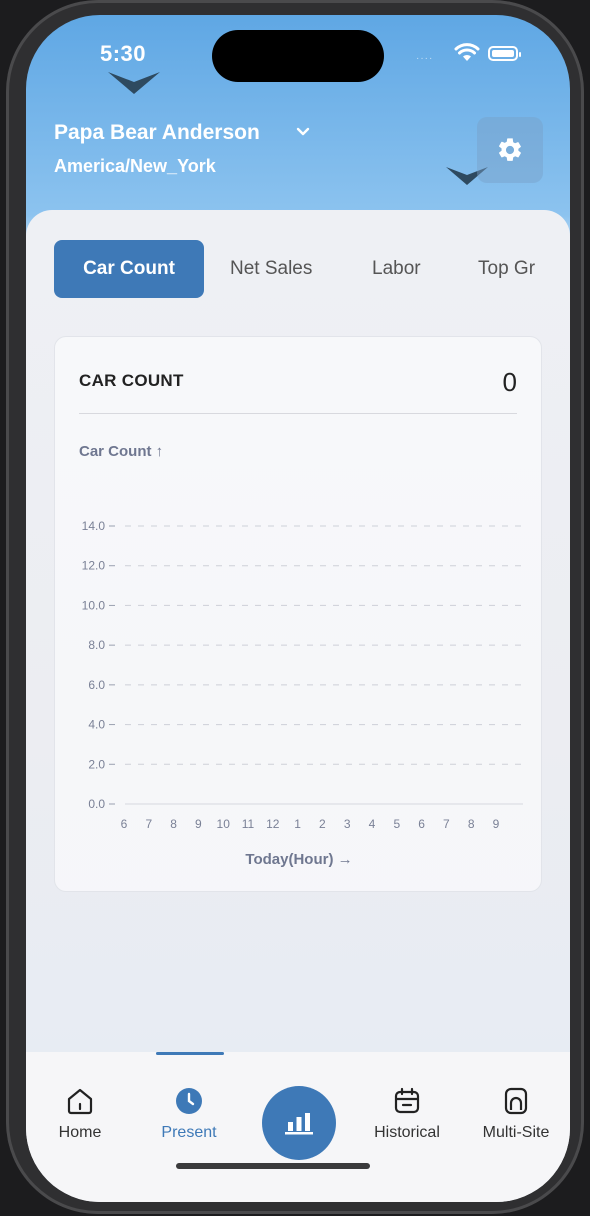  I want to click on timezone-label: America/New_York, so click(135, 166).